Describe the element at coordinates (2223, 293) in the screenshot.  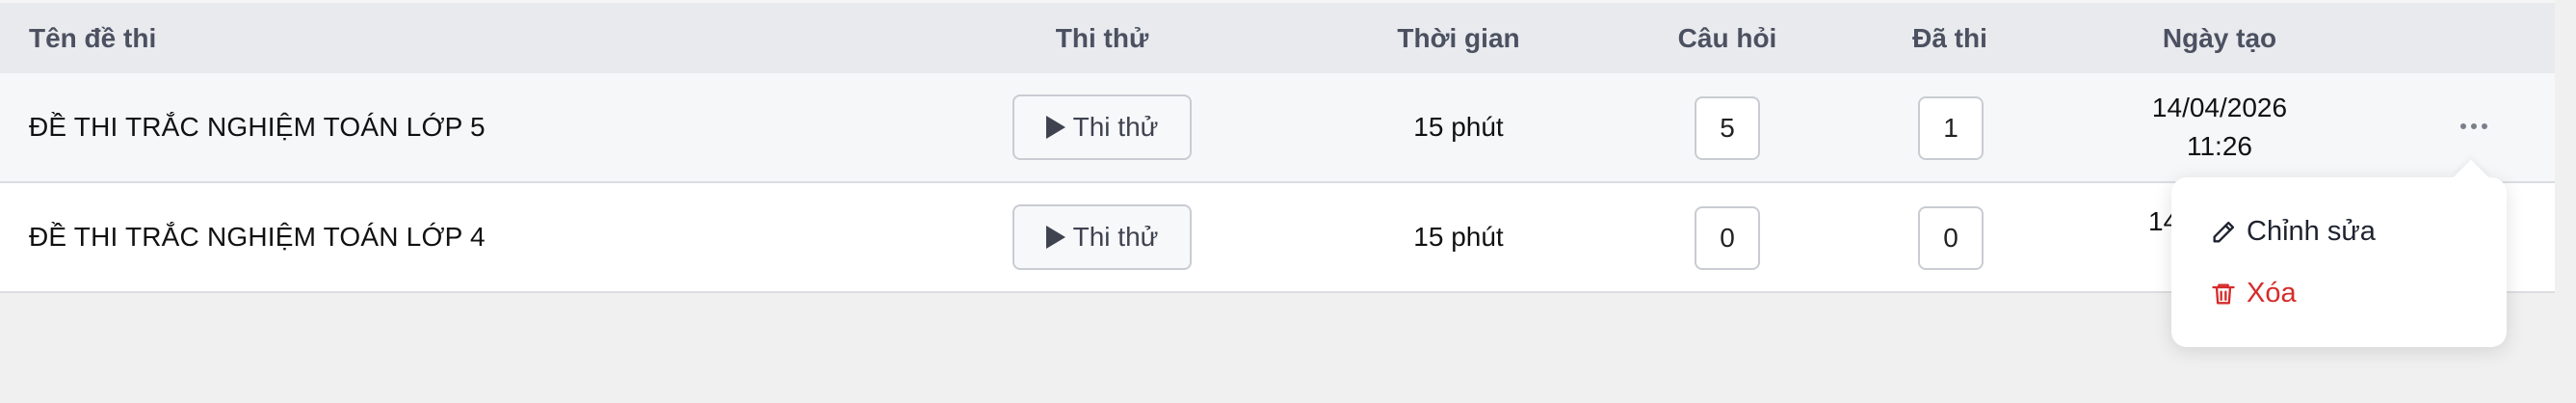
I see `trash-icon` at that location.